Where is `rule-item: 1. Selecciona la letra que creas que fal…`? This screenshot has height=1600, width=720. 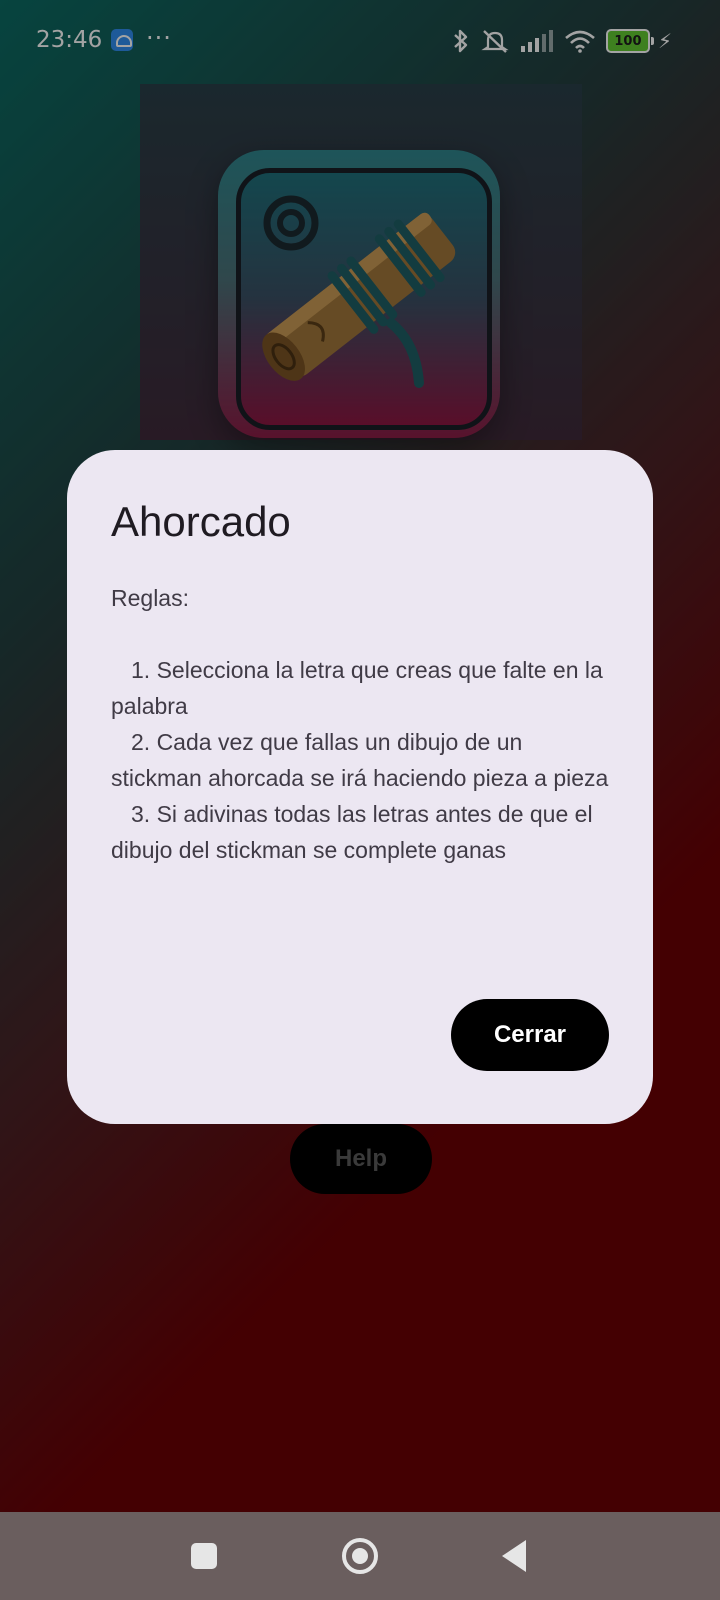 rule-item: 1. Selecciona la letra que creas que fal… is located at coordinates (357, 688).